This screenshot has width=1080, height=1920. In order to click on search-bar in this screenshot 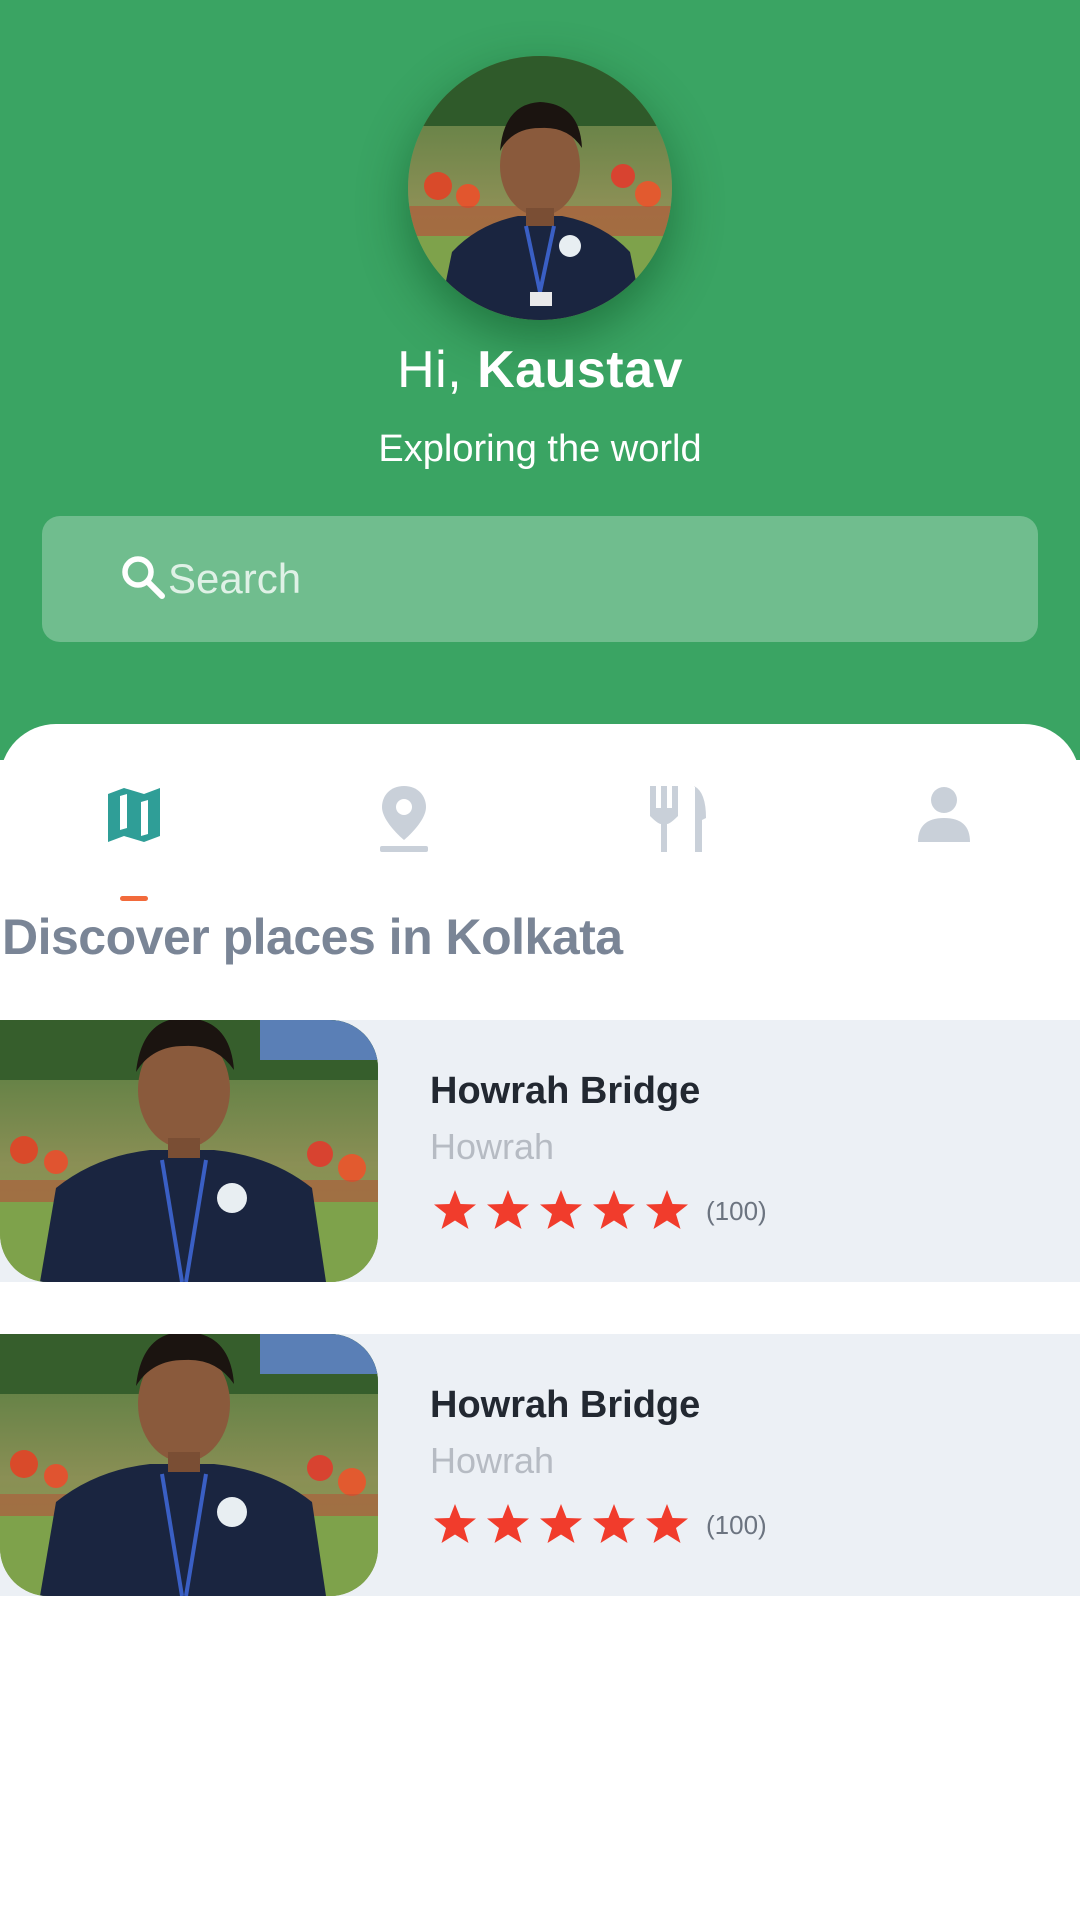, I will do `click(540, 579)`.